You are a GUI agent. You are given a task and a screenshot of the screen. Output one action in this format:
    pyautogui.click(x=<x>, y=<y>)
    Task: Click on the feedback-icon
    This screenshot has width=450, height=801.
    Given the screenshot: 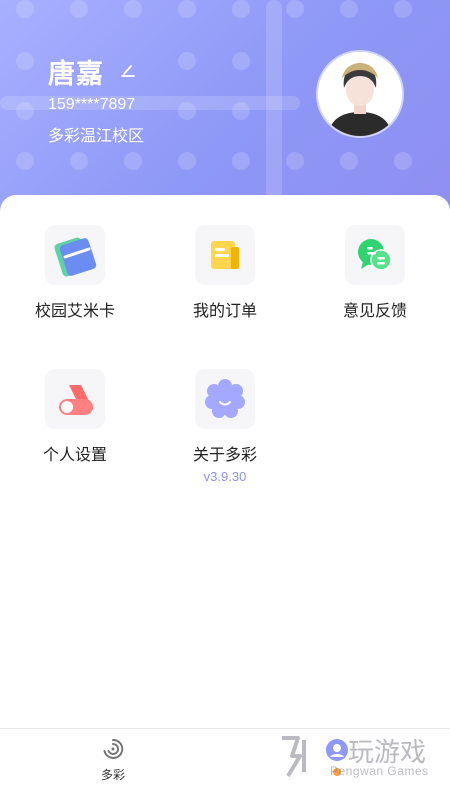 What is the action you would take?
    pyautogui.click(x=375, y=255)
    